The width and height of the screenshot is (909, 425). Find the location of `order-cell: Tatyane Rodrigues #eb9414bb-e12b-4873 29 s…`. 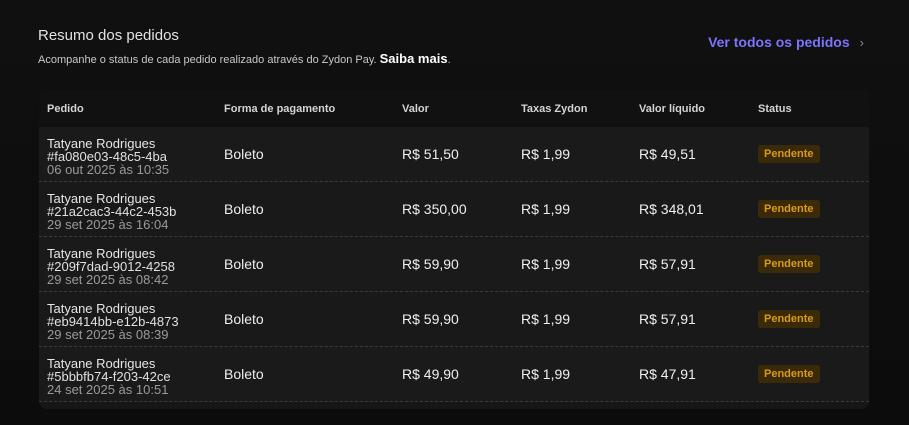

order-cell: Tatyane Rodrigues #eb9414bb-e12b-4873 29 s… is located at coordinates (127, 320).